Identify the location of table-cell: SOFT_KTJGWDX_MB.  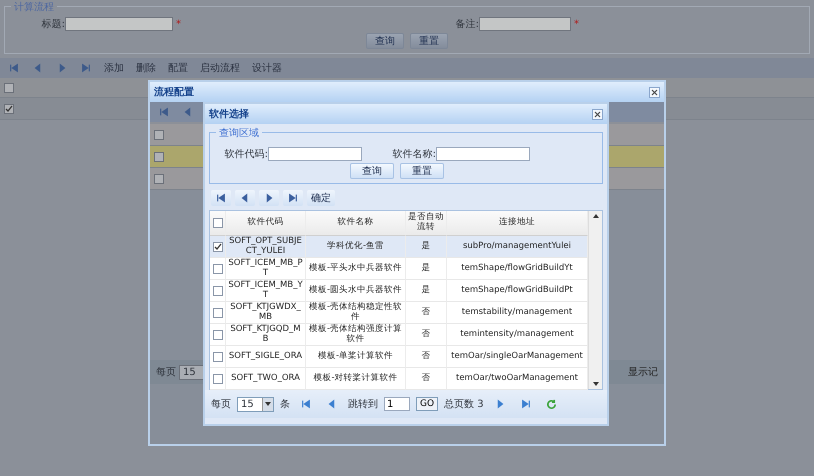
(266, 313).